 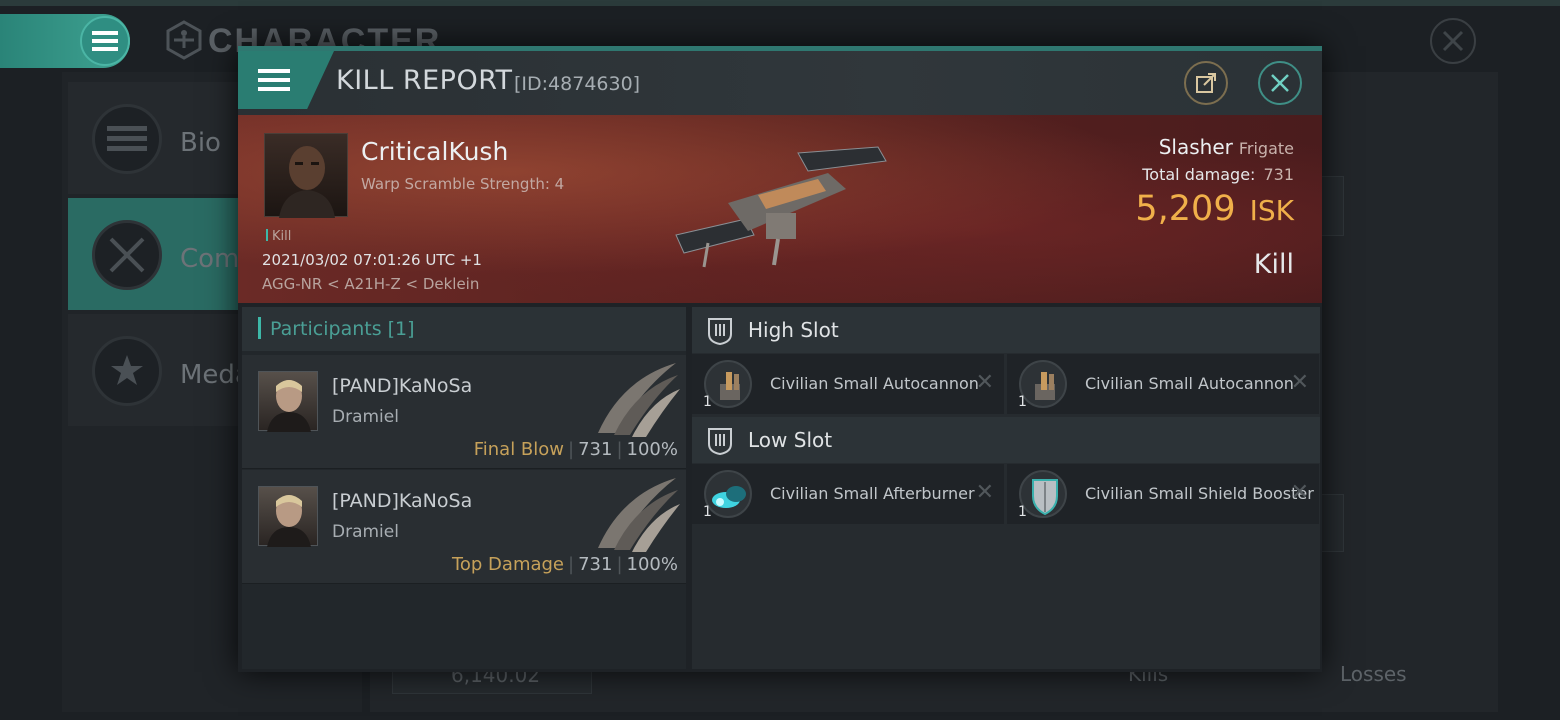 What do you see at coordinates (1006, 330) in the screenshot?
I see `high-slot-header: High Slot` at bounding box center [1006, 330].